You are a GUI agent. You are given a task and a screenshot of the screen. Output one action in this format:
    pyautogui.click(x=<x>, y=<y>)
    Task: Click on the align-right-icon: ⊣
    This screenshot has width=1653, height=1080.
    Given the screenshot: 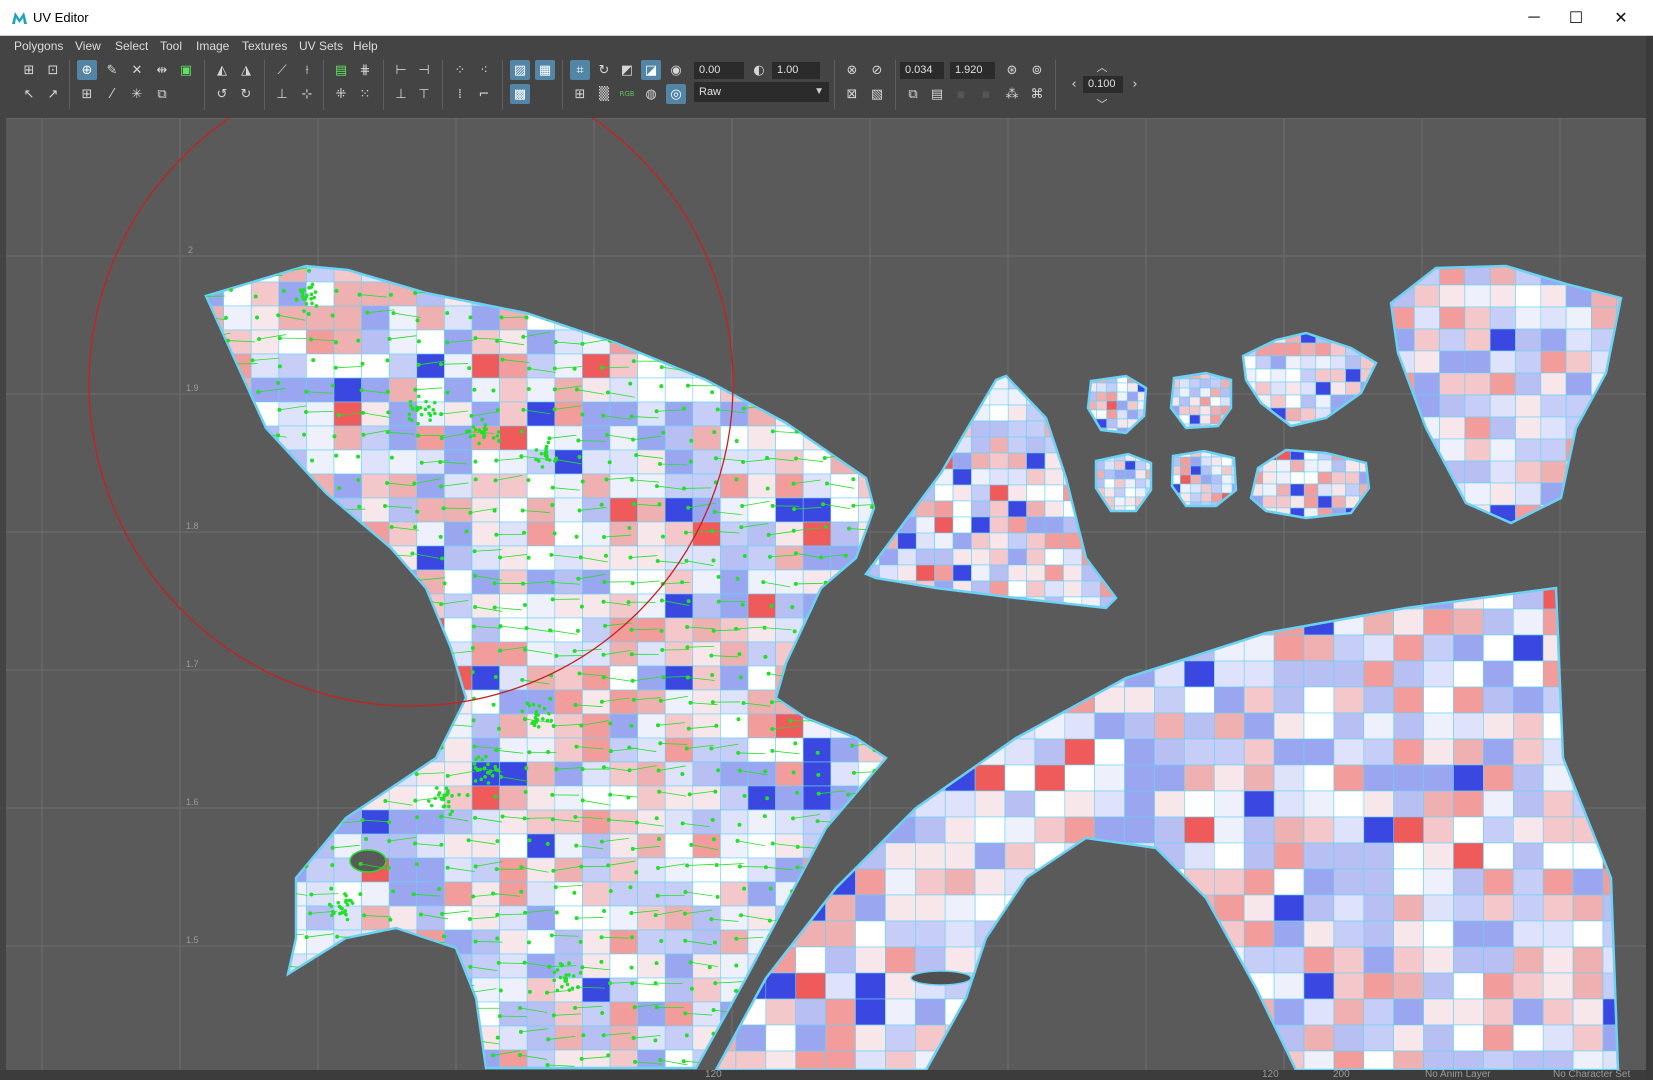 What is the action you would take?
    pyautogui.click(x=424, y=70)
    